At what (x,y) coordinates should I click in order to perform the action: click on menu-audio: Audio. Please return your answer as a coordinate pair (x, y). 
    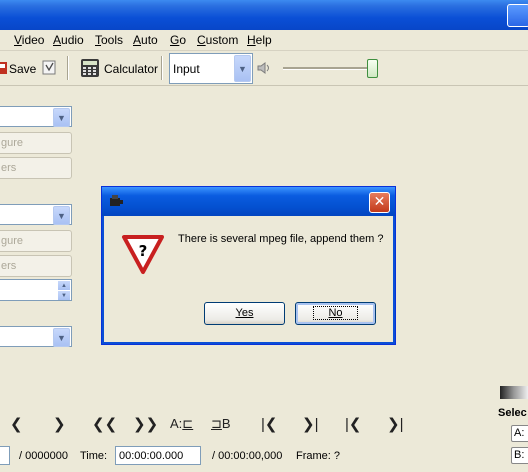
    Looking at the image, I should click on (68, 40).